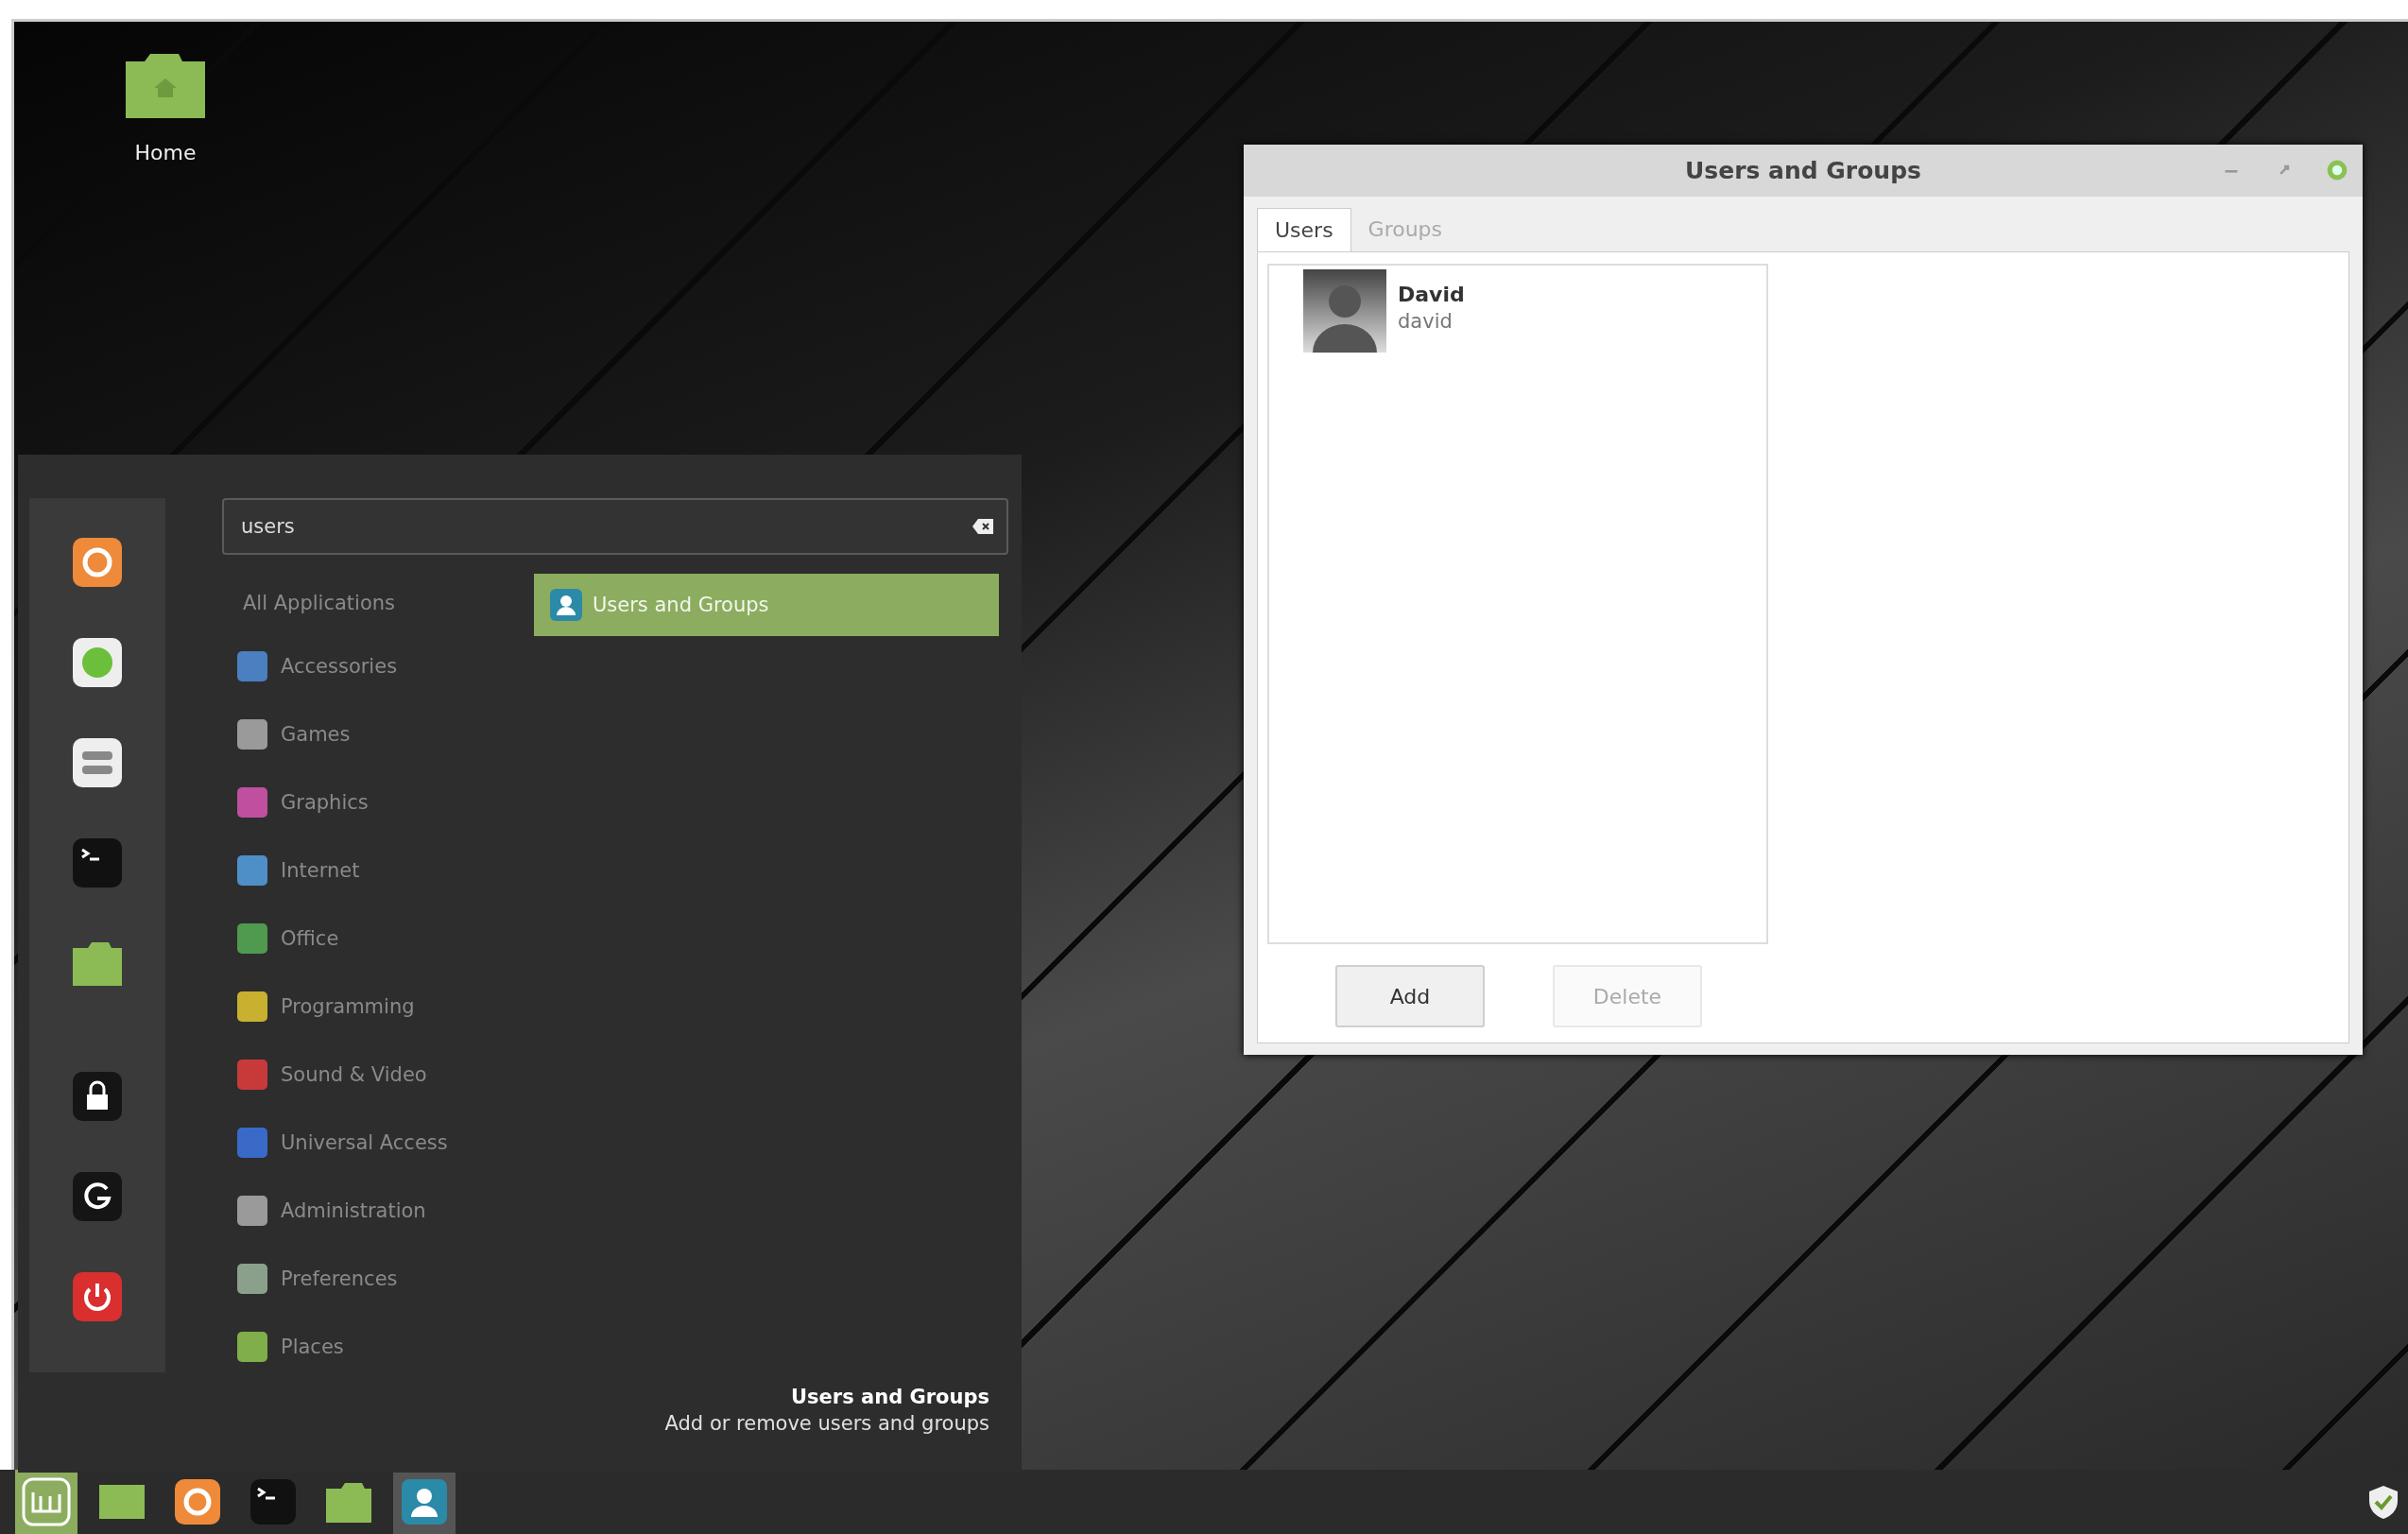 The width and height of the screenshot is (2408, 1534). Describe the element at coordinates (97, 562) in the screenshot. I see `browser-icon` at that location.